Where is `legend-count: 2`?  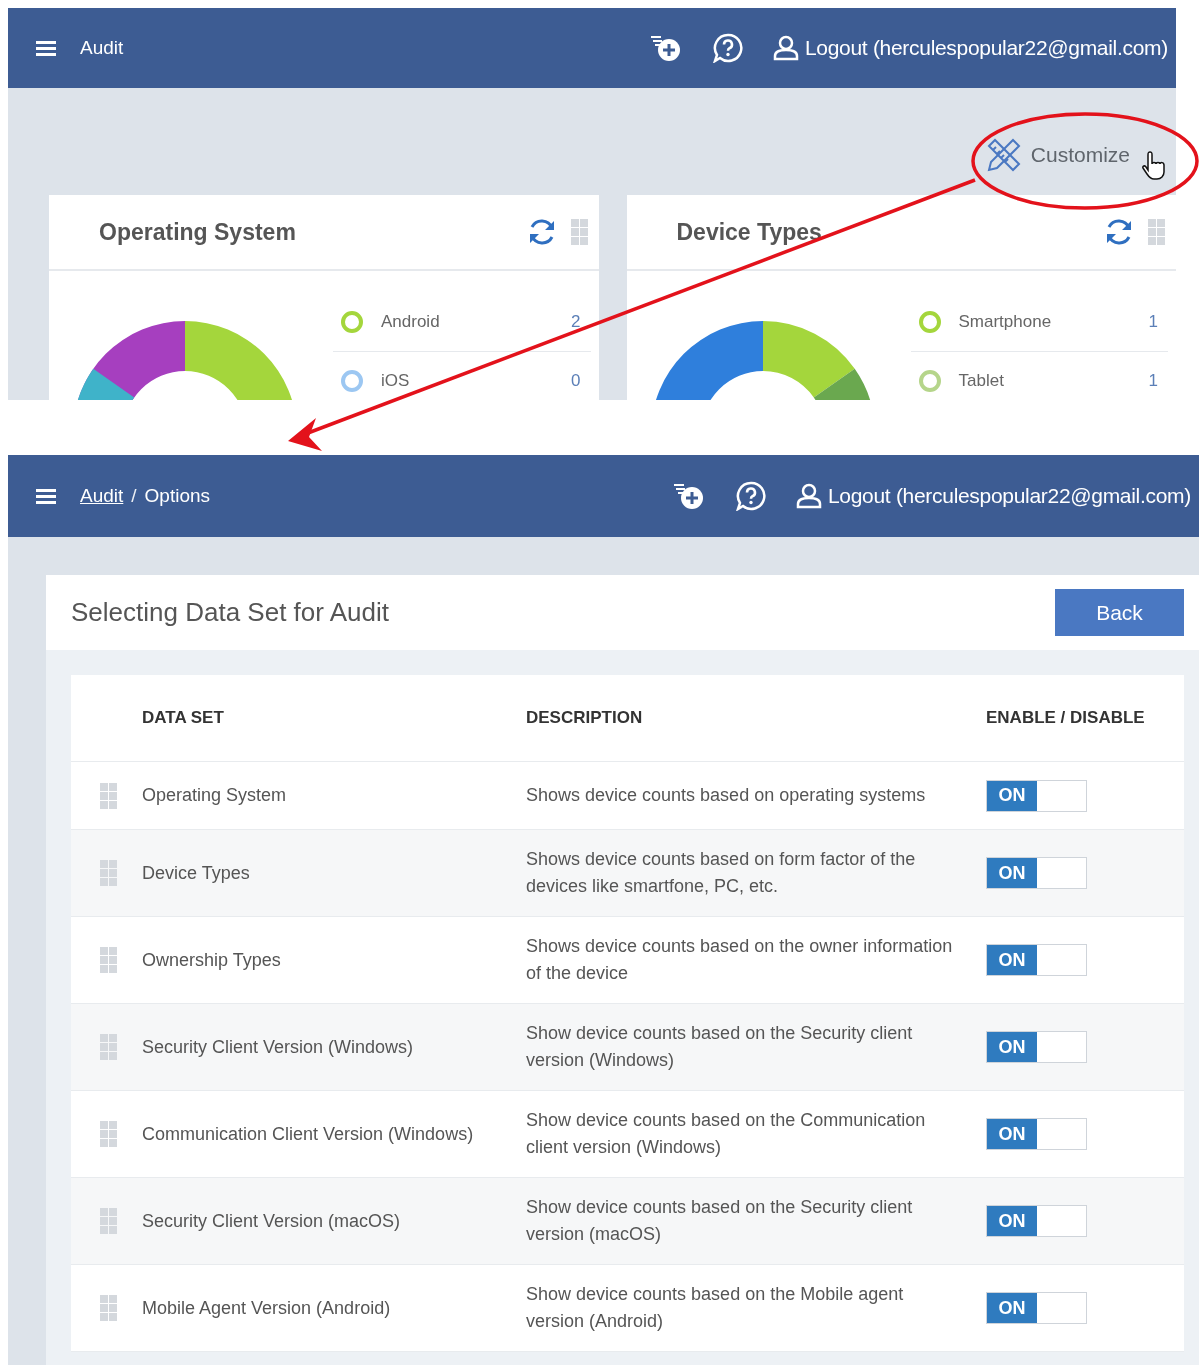 legend-count: 2 is located at coordinates (576, 322).